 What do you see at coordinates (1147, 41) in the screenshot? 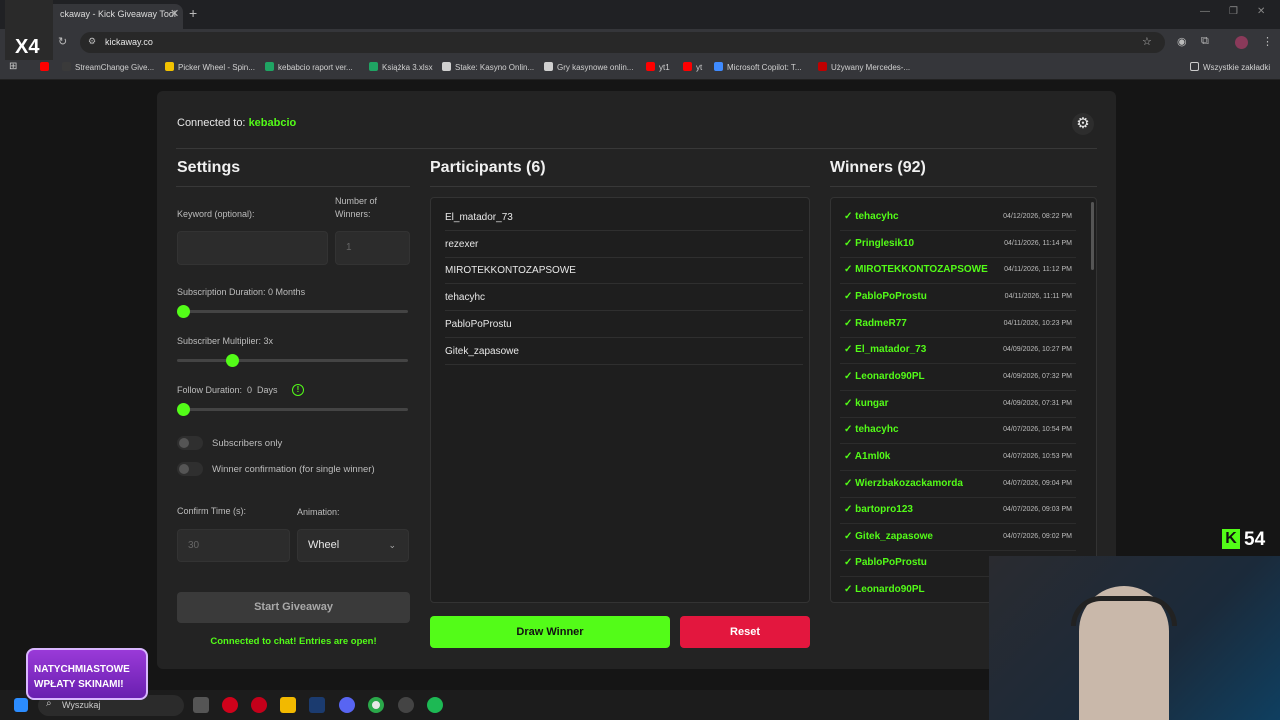
I see `bookmark-star-icon: ☆` at bounding box center [1147, 41].